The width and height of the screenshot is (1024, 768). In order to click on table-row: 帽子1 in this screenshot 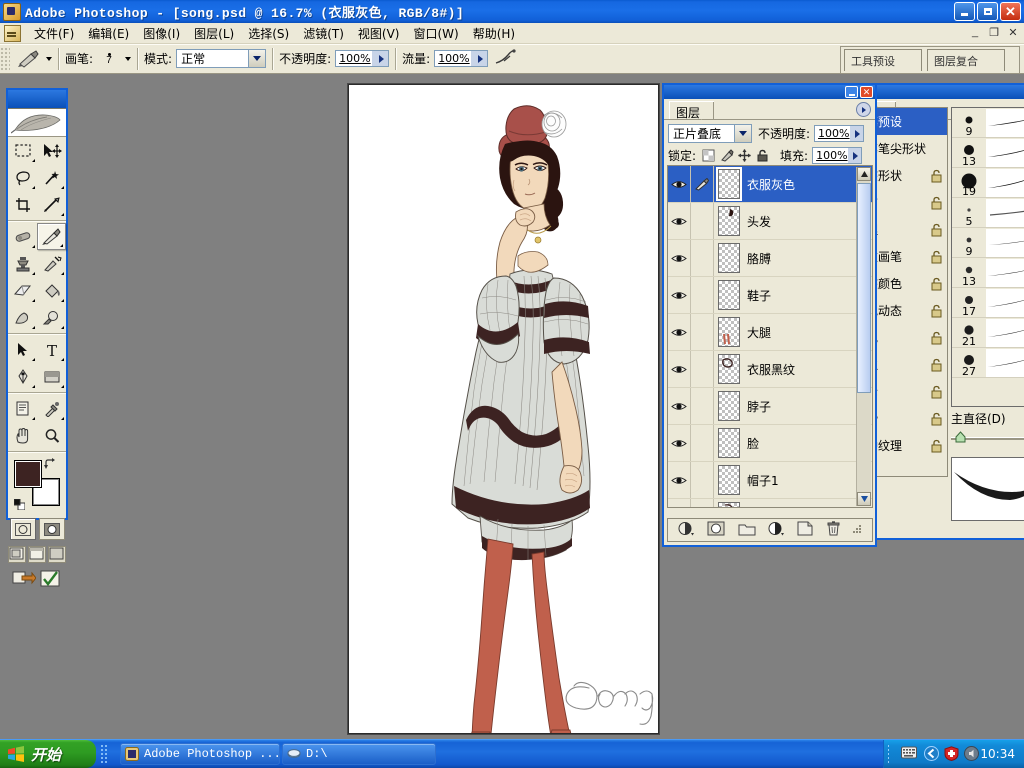, I will do `click(770, 480)`.